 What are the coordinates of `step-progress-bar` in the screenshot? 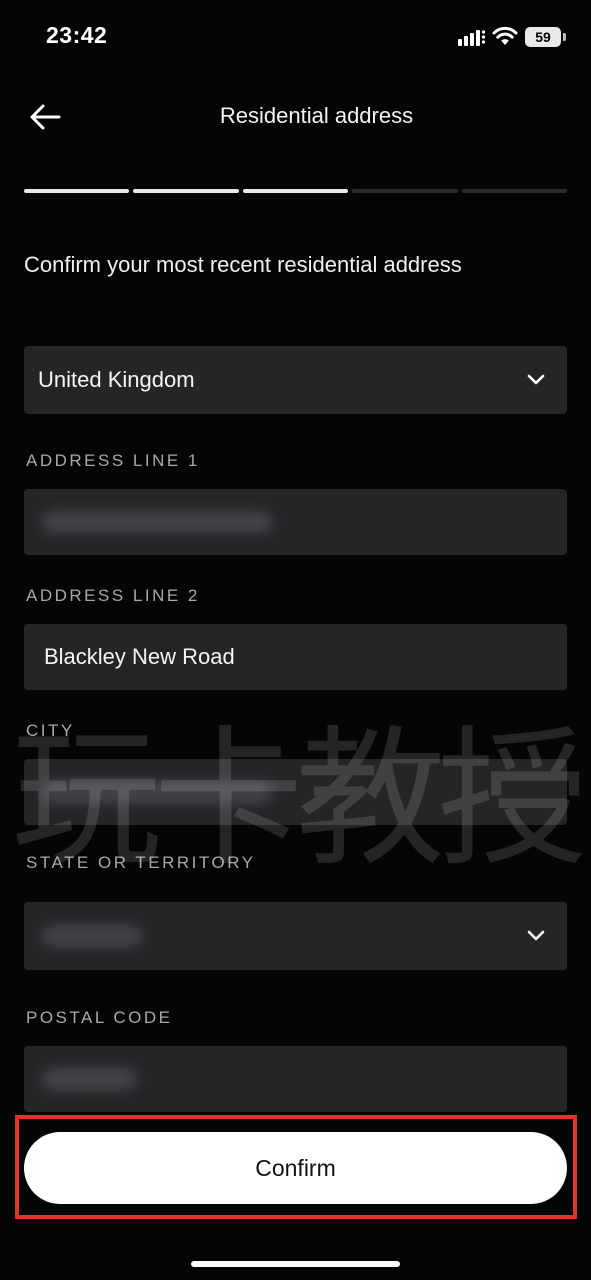 It's located at (296, 191).